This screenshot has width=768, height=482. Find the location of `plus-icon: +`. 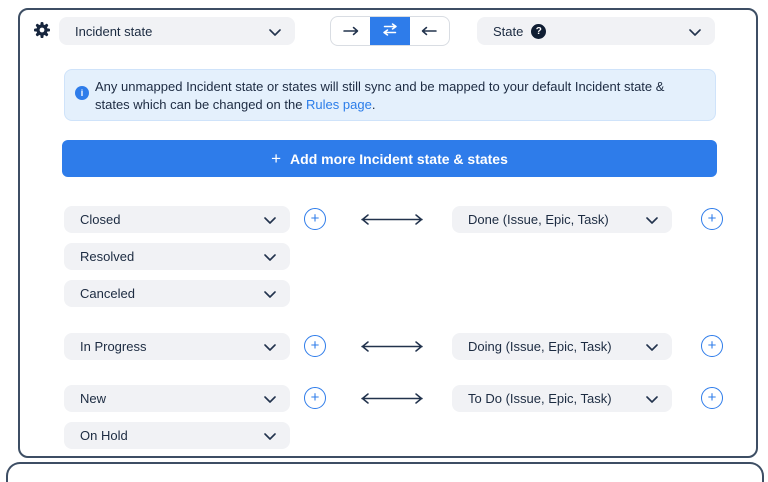

plus-icon: + is located at coordinates (276, 158).